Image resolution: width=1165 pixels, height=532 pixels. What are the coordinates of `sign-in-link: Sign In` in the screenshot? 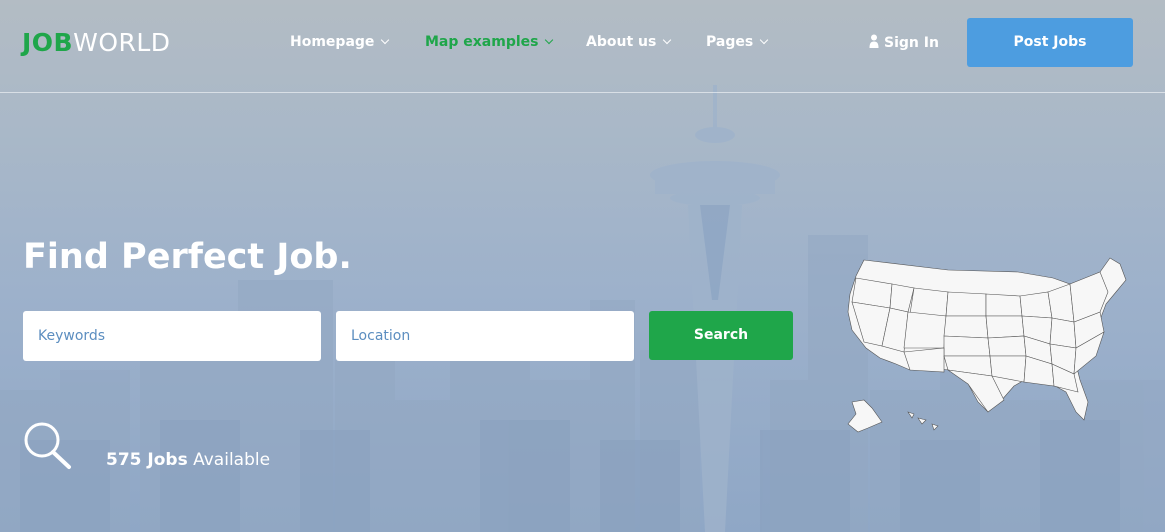 It's located at (904, 42).